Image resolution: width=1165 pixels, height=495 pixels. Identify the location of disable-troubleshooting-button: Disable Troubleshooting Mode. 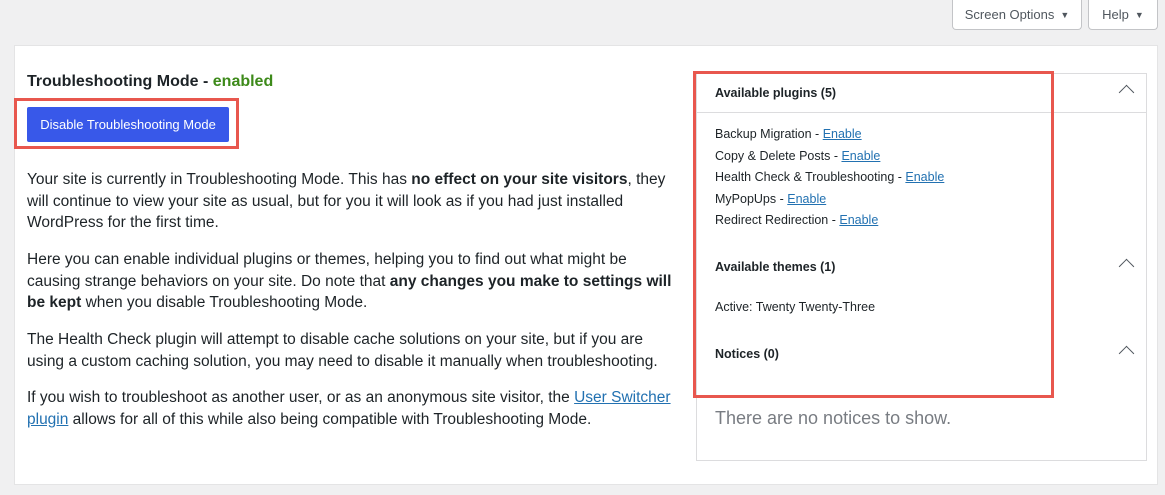
(128, 124).